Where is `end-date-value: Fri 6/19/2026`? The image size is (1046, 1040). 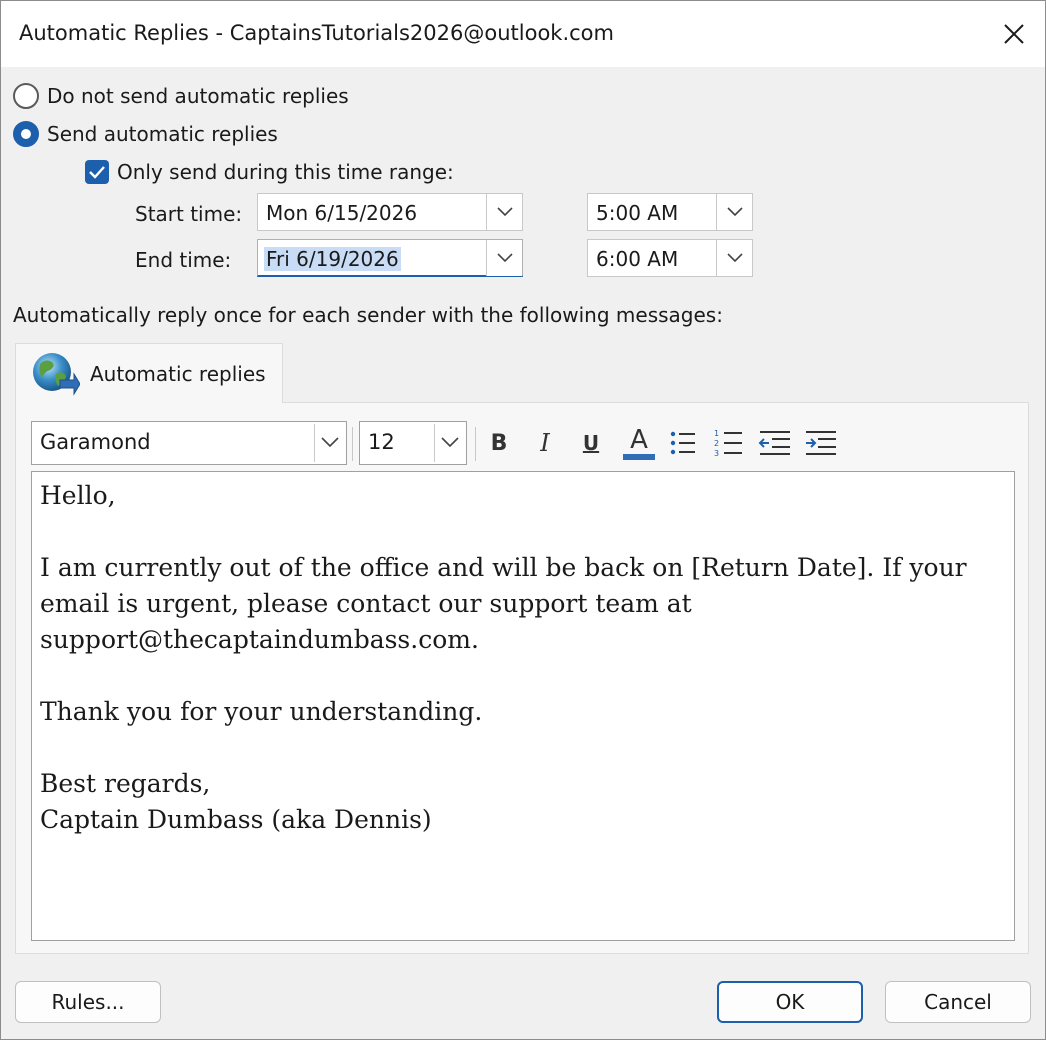 end-date-value: Fri 6/19/2026 is located at coordinates (332, 259).